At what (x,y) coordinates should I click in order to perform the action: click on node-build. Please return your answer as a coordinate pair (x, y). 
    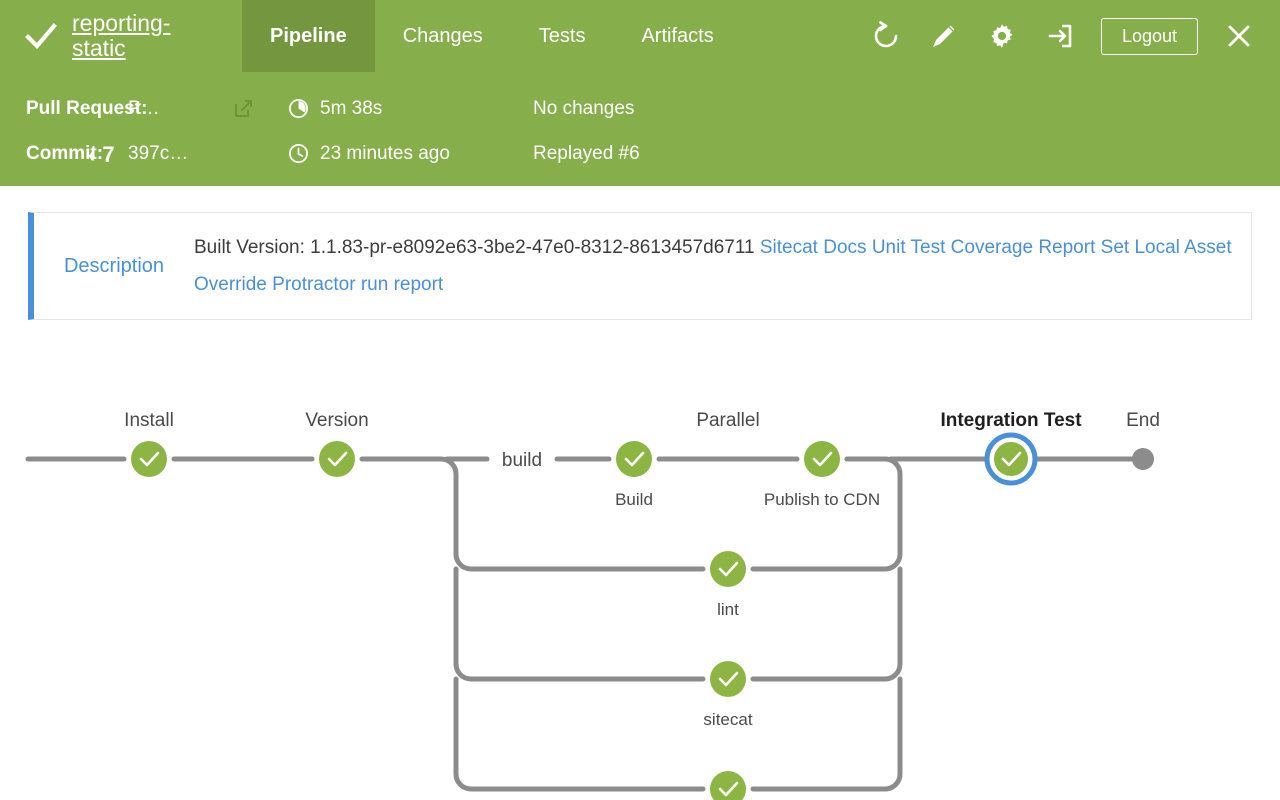
    Looking at the image, I should click on (634, 459).